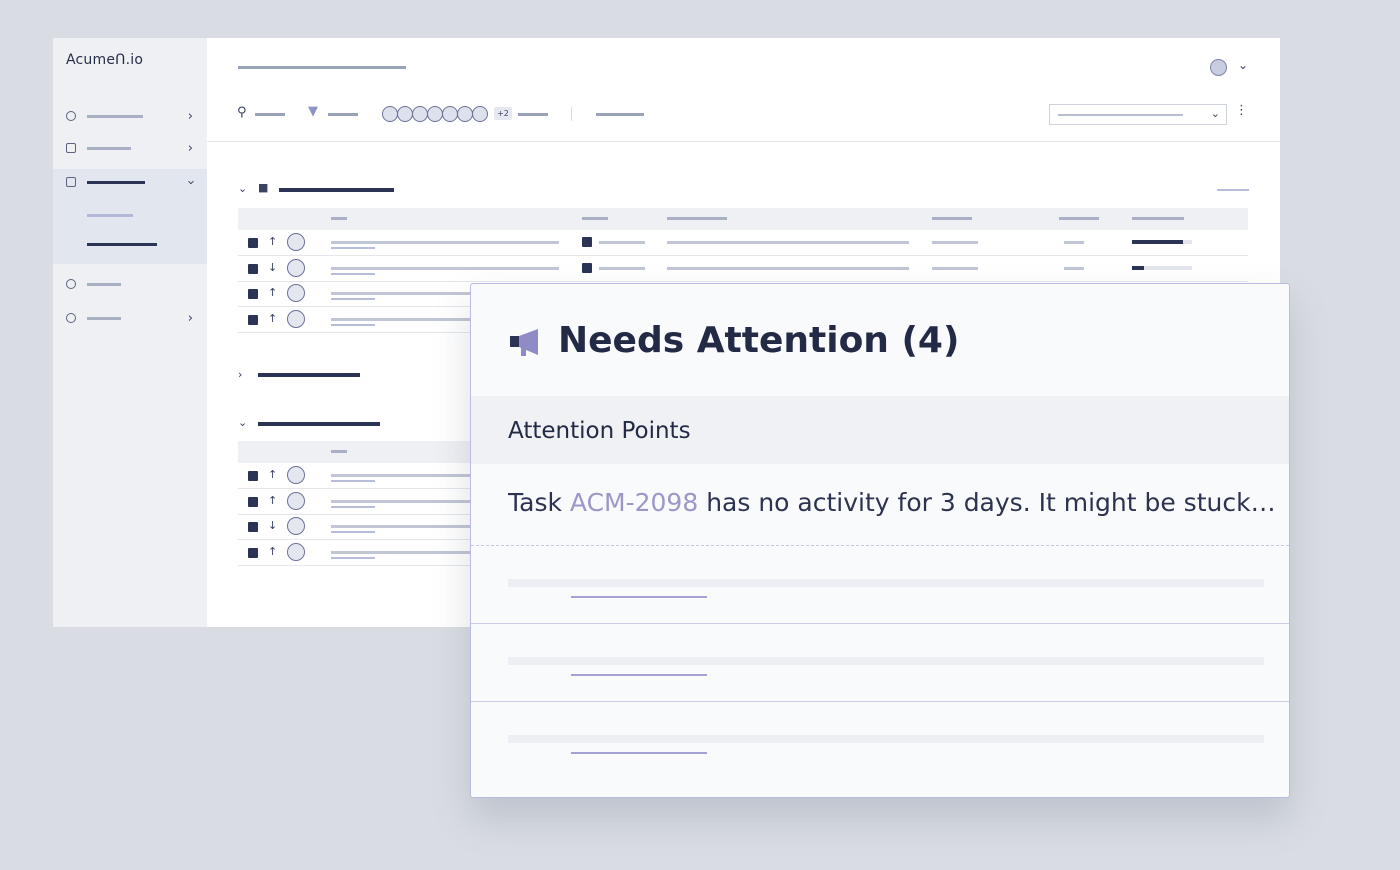 This screenshot has height=870, width=1400. I want to click on filter-icon: ▼, so click(313, 111).